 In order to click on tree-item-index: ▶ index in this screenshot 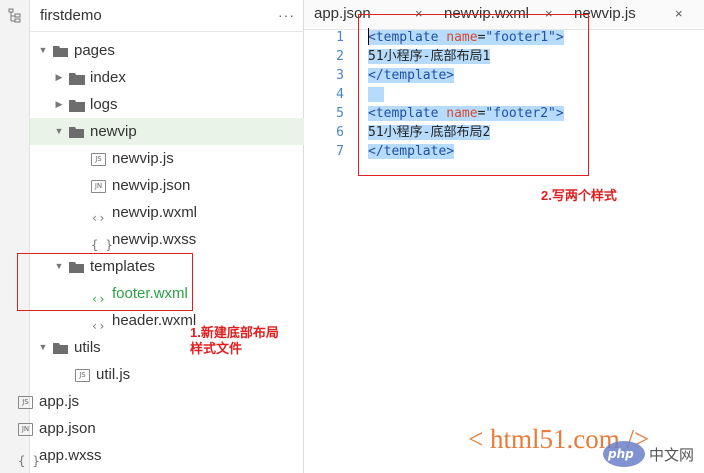, I will do `click(167, 77)`.